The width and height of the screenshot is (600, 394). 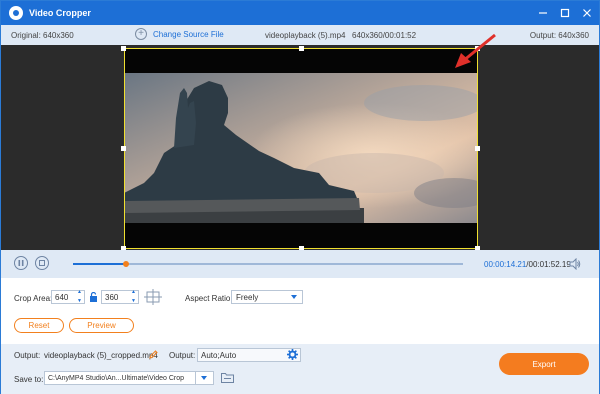 What do you see at coordinates (33, 298) in the screenshot?
I see `crop-area-label: Crop Area:` at bounding box center [33, 298].